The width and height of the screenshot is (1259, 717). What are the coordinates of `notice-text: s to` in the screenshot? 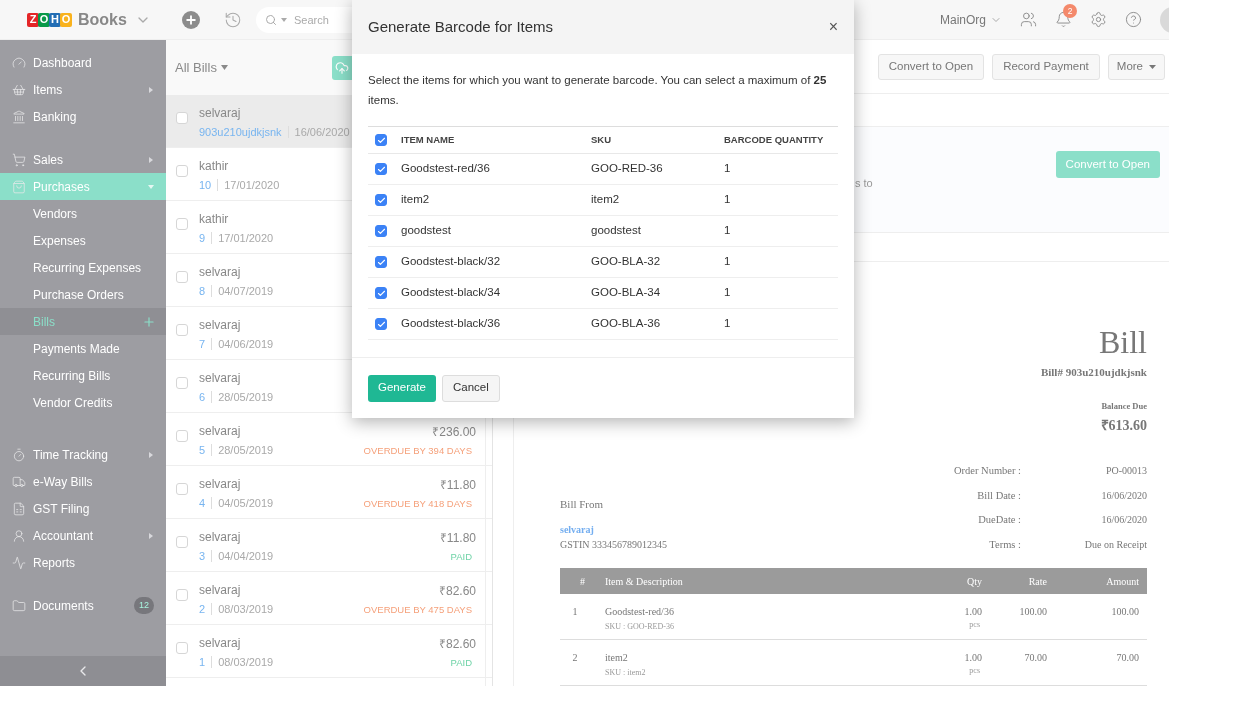 It's located at (864, 183).